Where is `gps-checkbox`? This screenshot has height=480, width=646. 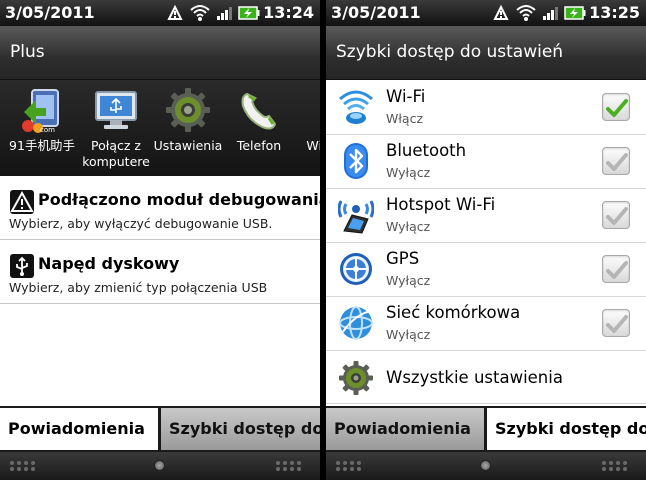 gps-checkbox is located at coordinates (616, 269).